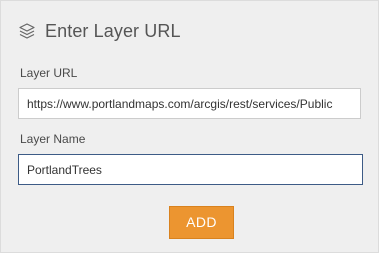 Image resolution: width=379 pixels, height=253 pixels. What do you see at coordinates (190, 169) in the screenshot?
I see `layer-name-input` at bounding box center [190, 169].